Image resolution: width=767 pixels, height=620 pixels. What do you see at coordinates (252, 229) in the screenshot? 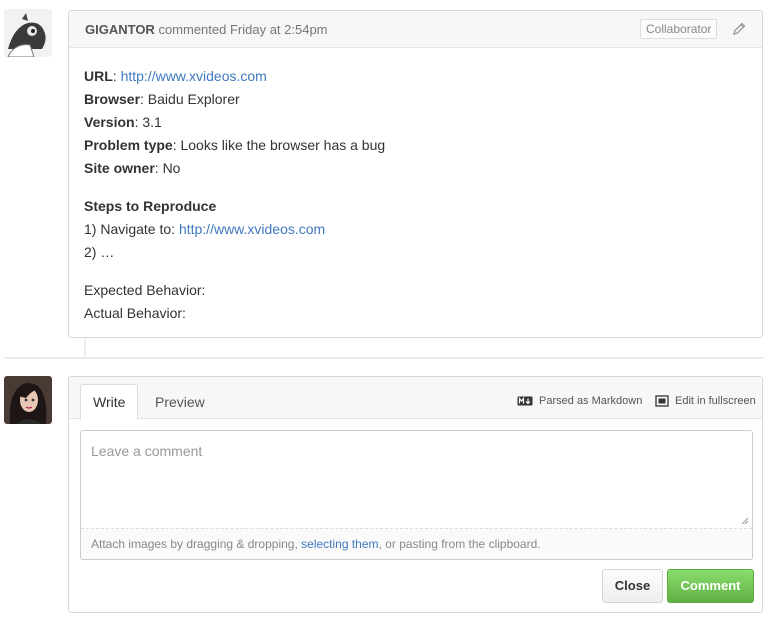
I see `step-1-link: http://www.xvideos.com` at bounding box center [252, 229].